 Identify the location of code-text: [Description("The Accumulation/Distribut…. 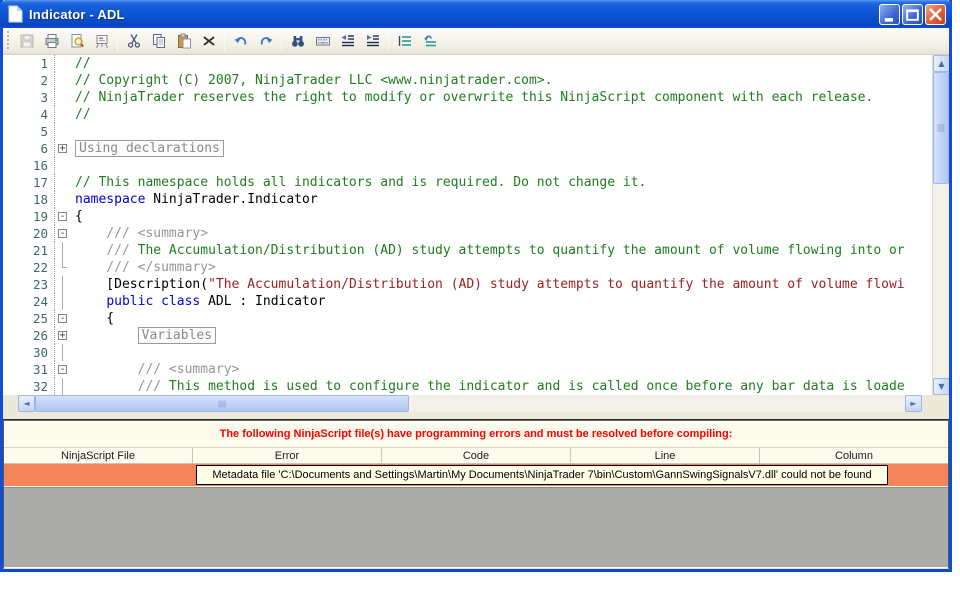
(487, 284).